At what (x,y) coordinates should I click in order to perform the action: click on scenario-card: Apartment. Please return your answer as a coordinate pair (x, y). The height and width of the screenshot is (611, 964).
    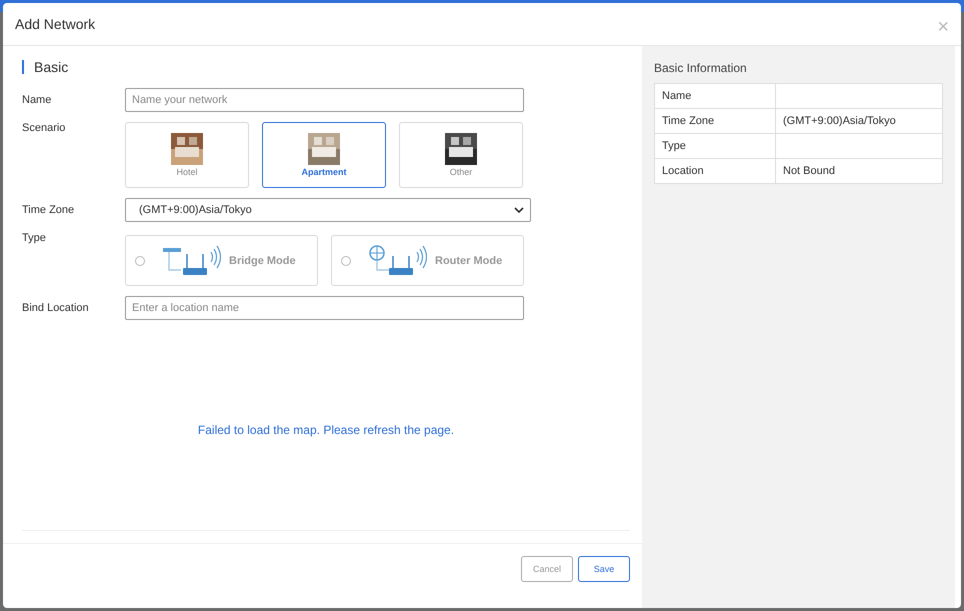
    Looking at the image, I should click on (324, 155).